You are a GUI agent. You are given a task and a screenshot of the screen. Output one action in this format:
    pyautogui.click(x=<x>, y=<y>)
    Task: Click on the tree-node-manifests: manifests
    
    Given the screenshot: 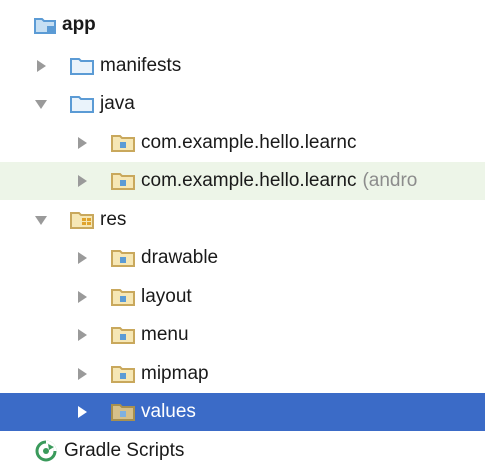 What is the action you would take?
    pyautogui.click(x=242, y=66)
    